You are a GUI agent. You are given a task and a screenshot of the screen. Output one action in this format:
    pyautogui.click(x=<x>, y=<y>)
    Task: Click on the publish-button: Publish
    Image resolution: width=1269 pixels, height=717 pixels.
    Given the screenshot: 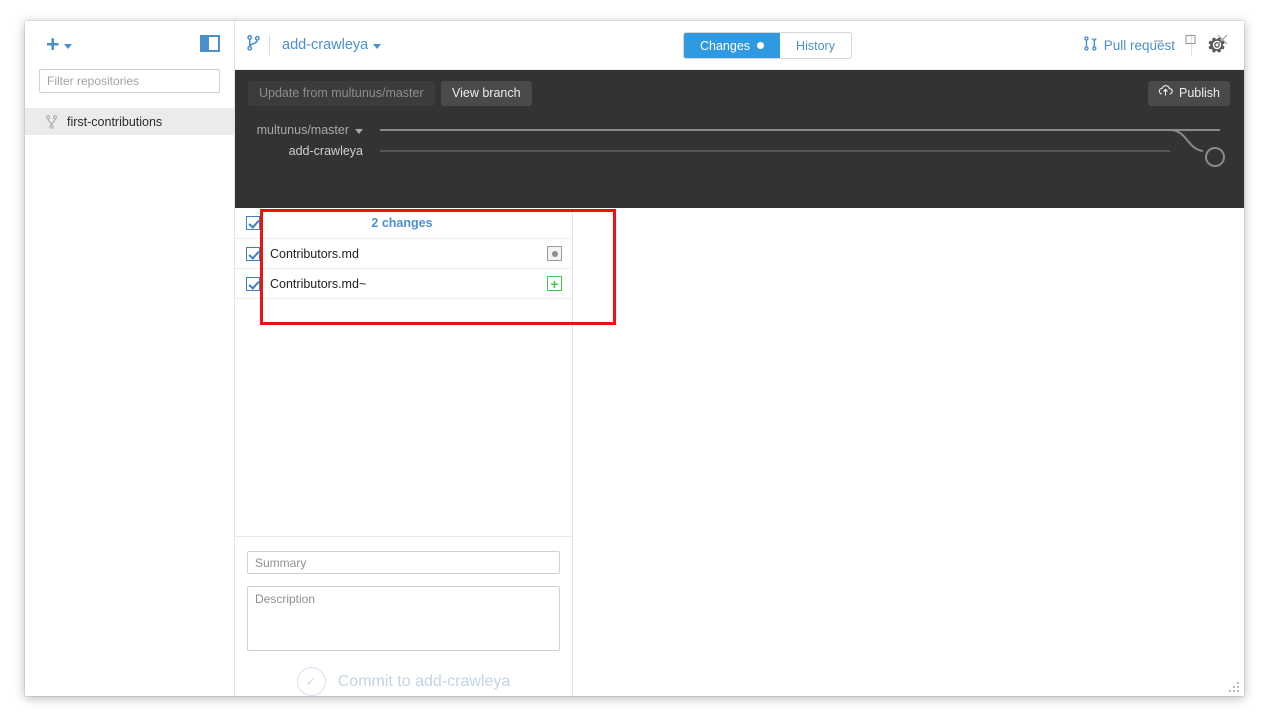 What is the action you would take?
    pyautogui.click(x=1189, y=93)
    